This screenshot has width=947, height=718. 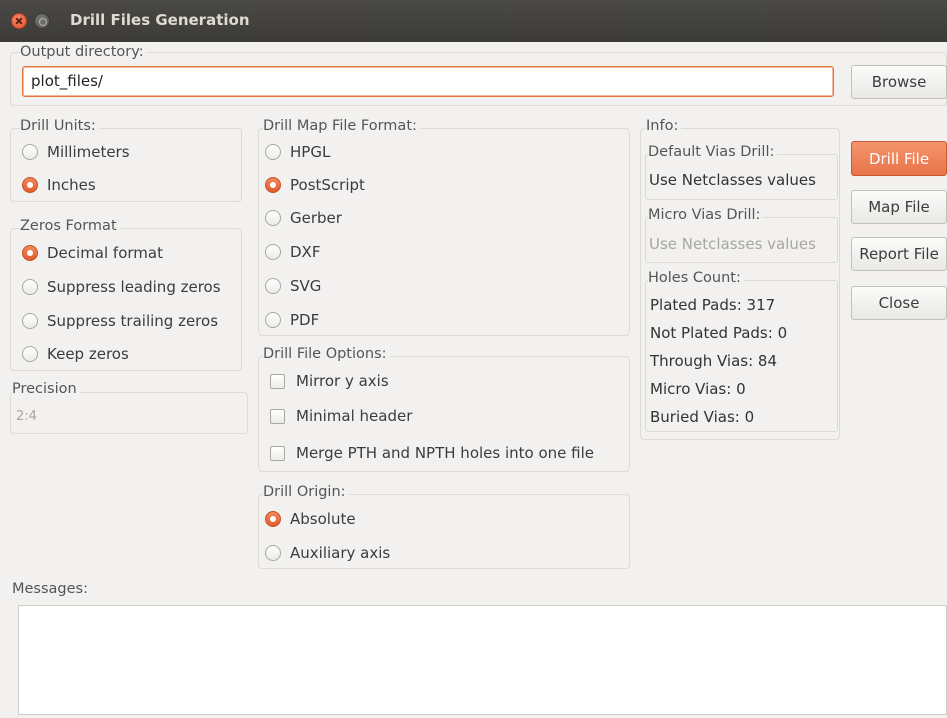 What do you see at coordinates (341, 126) in the screenshot?
I see `map-format-label: Drill Map File Format:` at bounding box center [341, 126].